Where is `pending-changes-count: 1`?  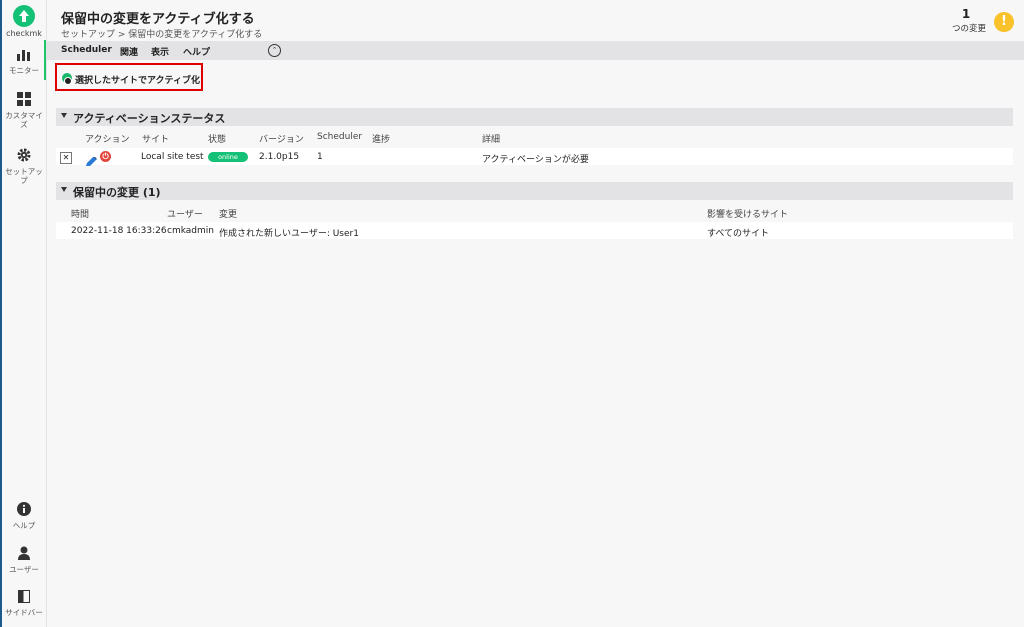 pending-changes-count: 1 is located at coordinates (966, 14).